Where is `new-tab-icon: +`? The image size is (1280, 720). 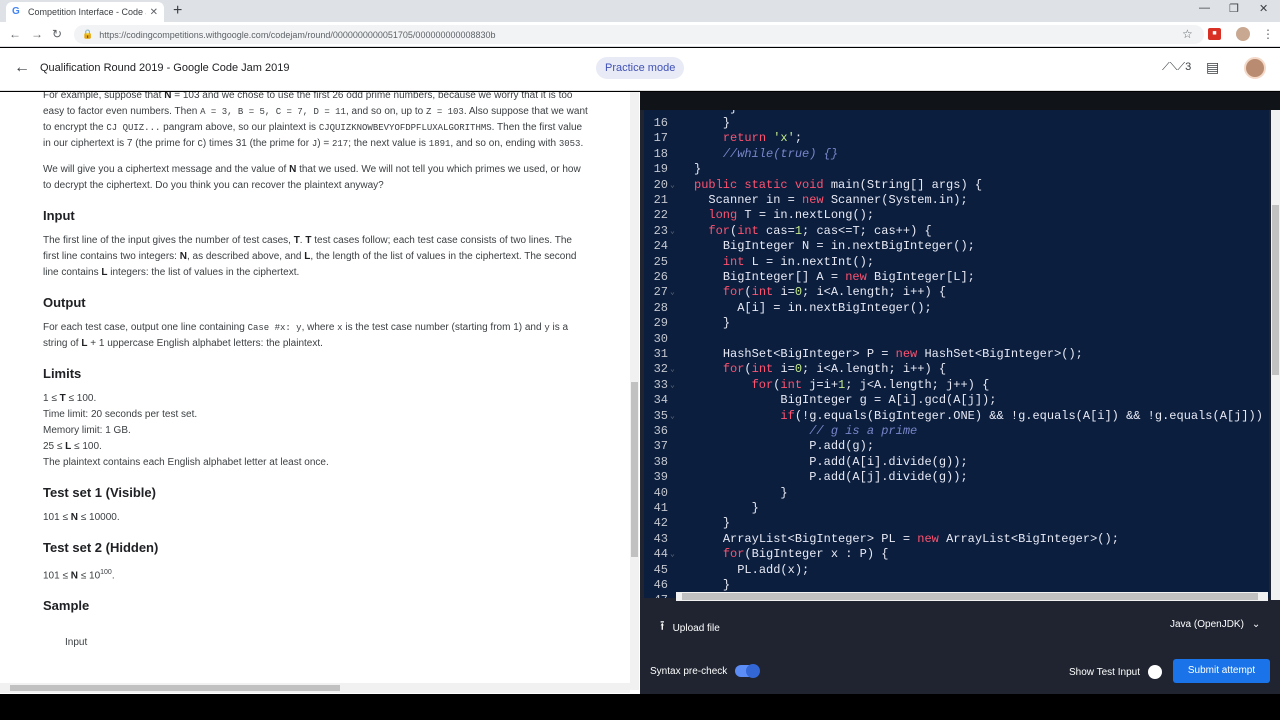 new-tab-icon: + is located at coordinates (177, 11).